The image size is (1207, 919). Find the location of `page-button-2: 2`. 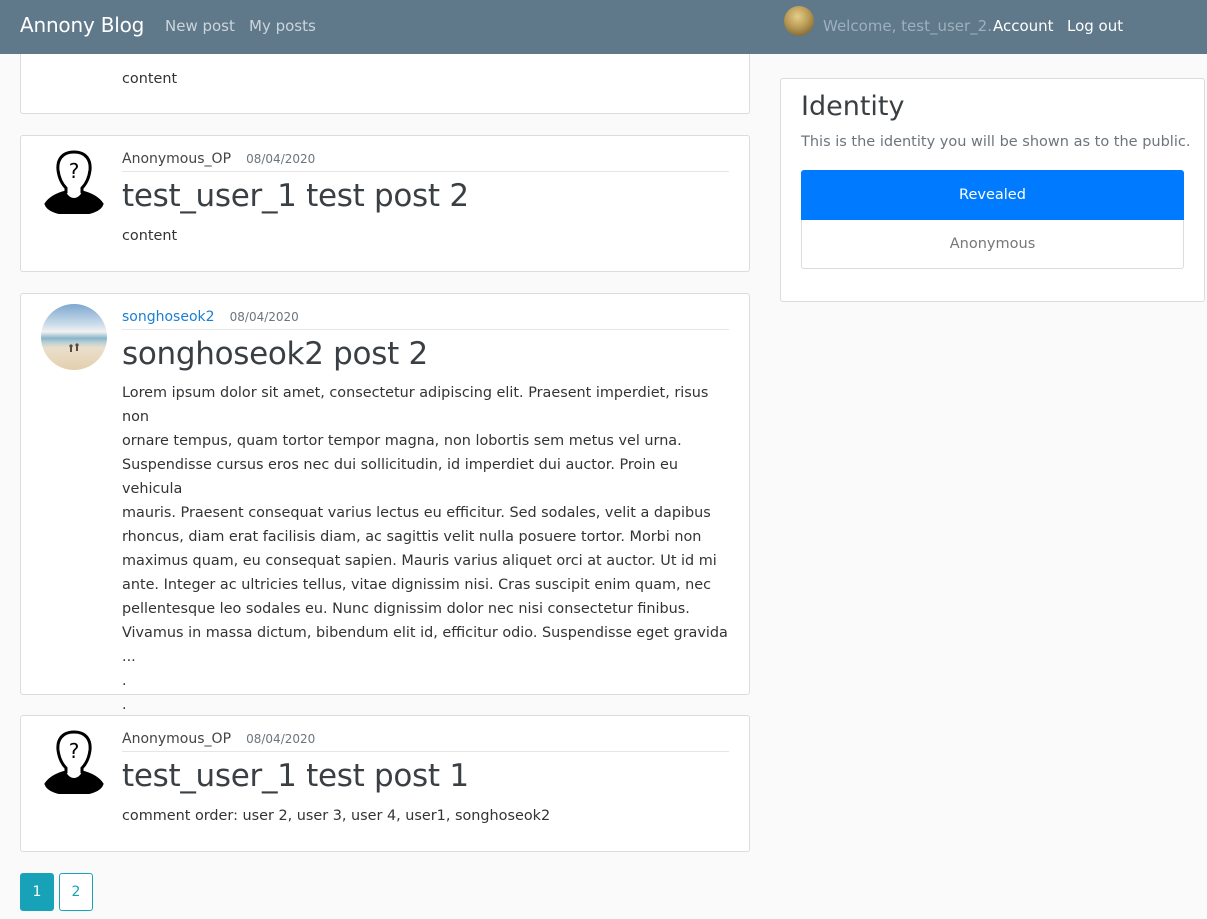

page-button-2: 2 is located at coordinates (76, 892).